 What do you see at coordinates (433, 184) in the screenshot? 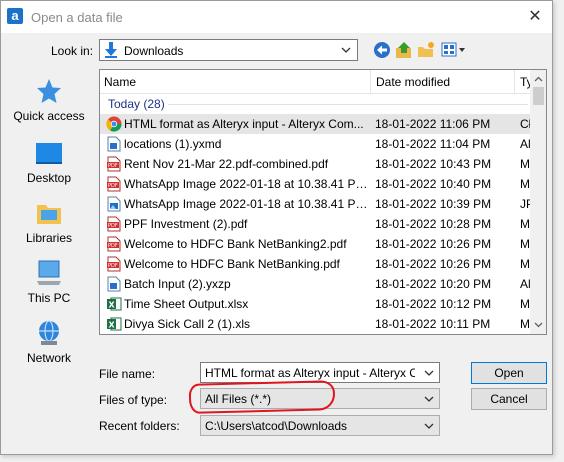
I see `file-date: 18-01-2022 10:40 PM` at bounding box center [433, 184].